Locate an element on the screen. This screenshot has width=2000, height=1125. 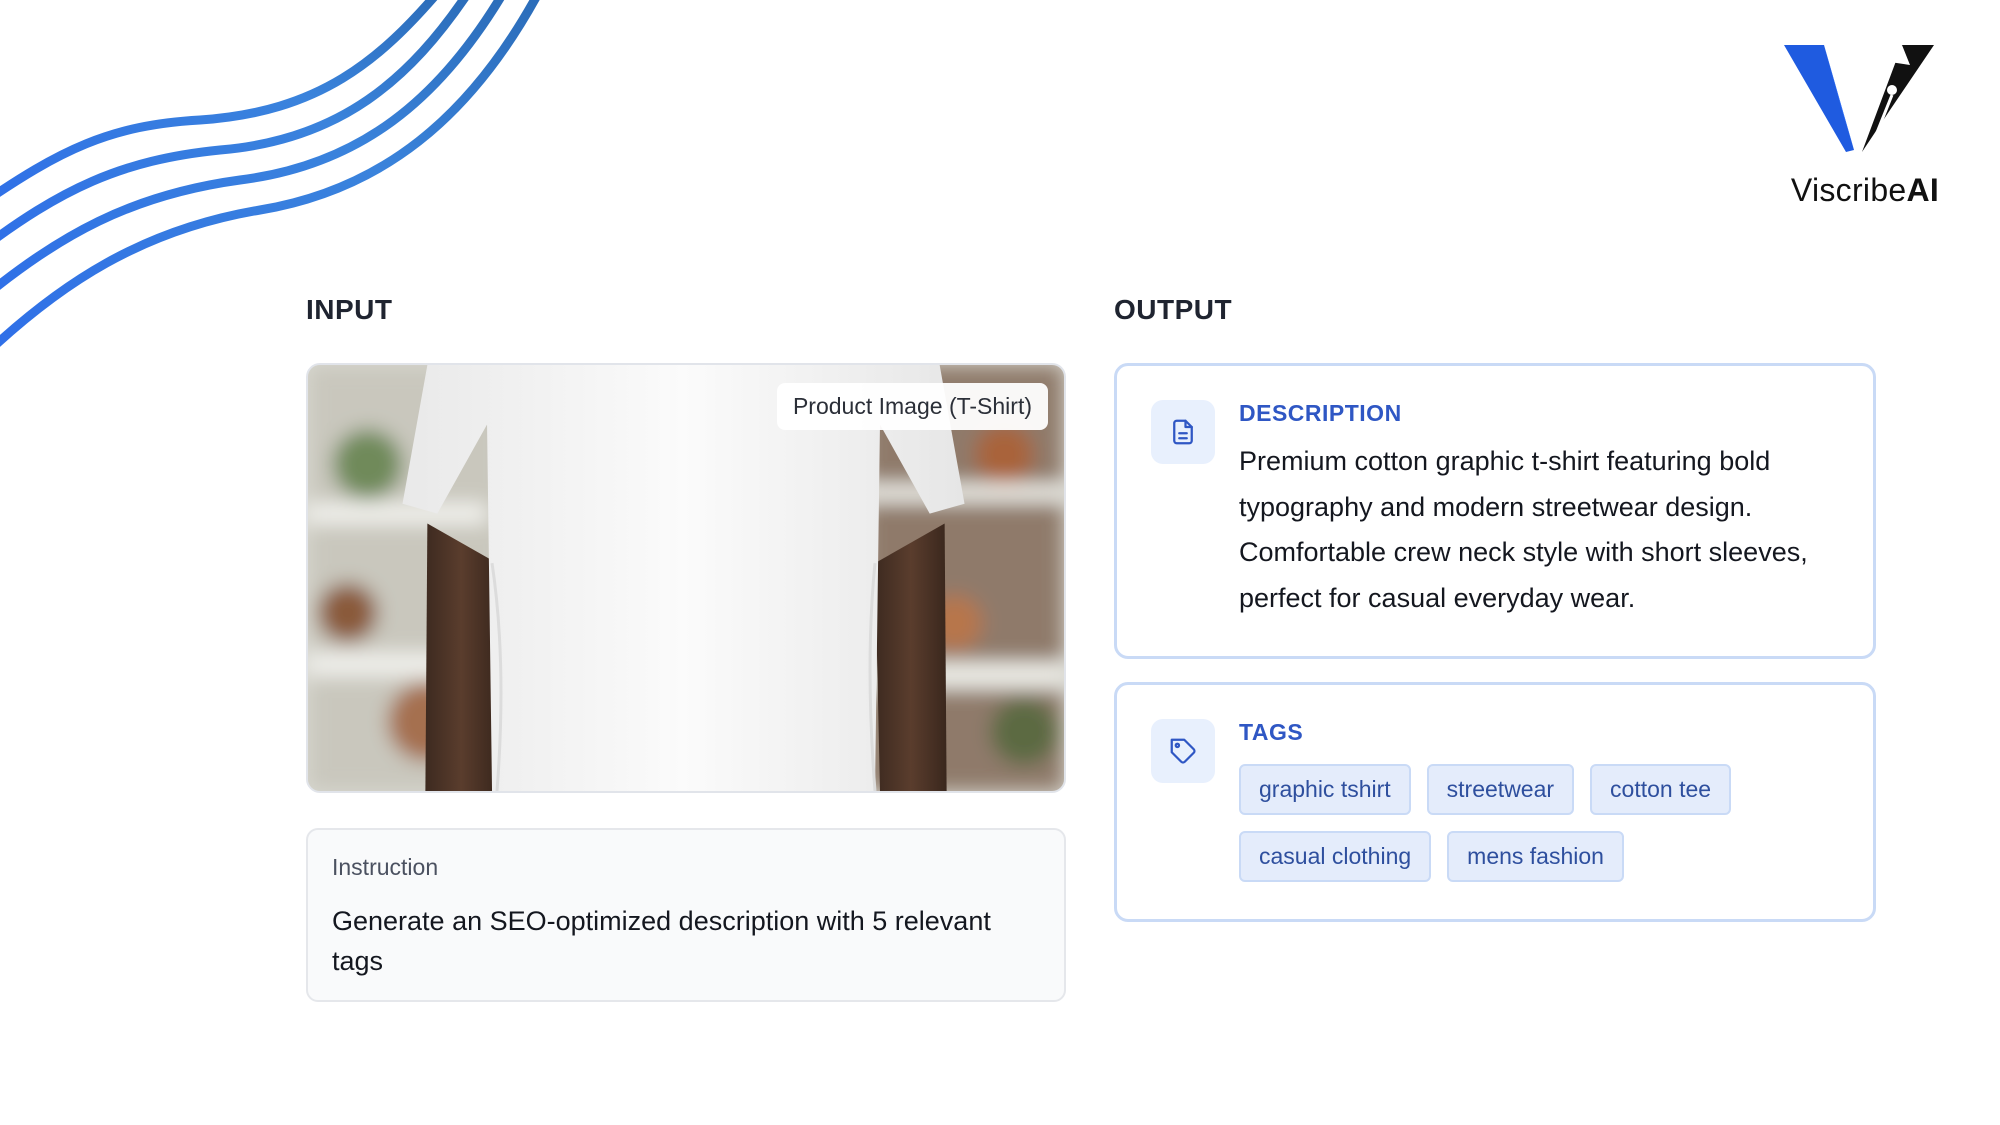
tag-chip: mens fashion is located at coordinates (1535, 856).